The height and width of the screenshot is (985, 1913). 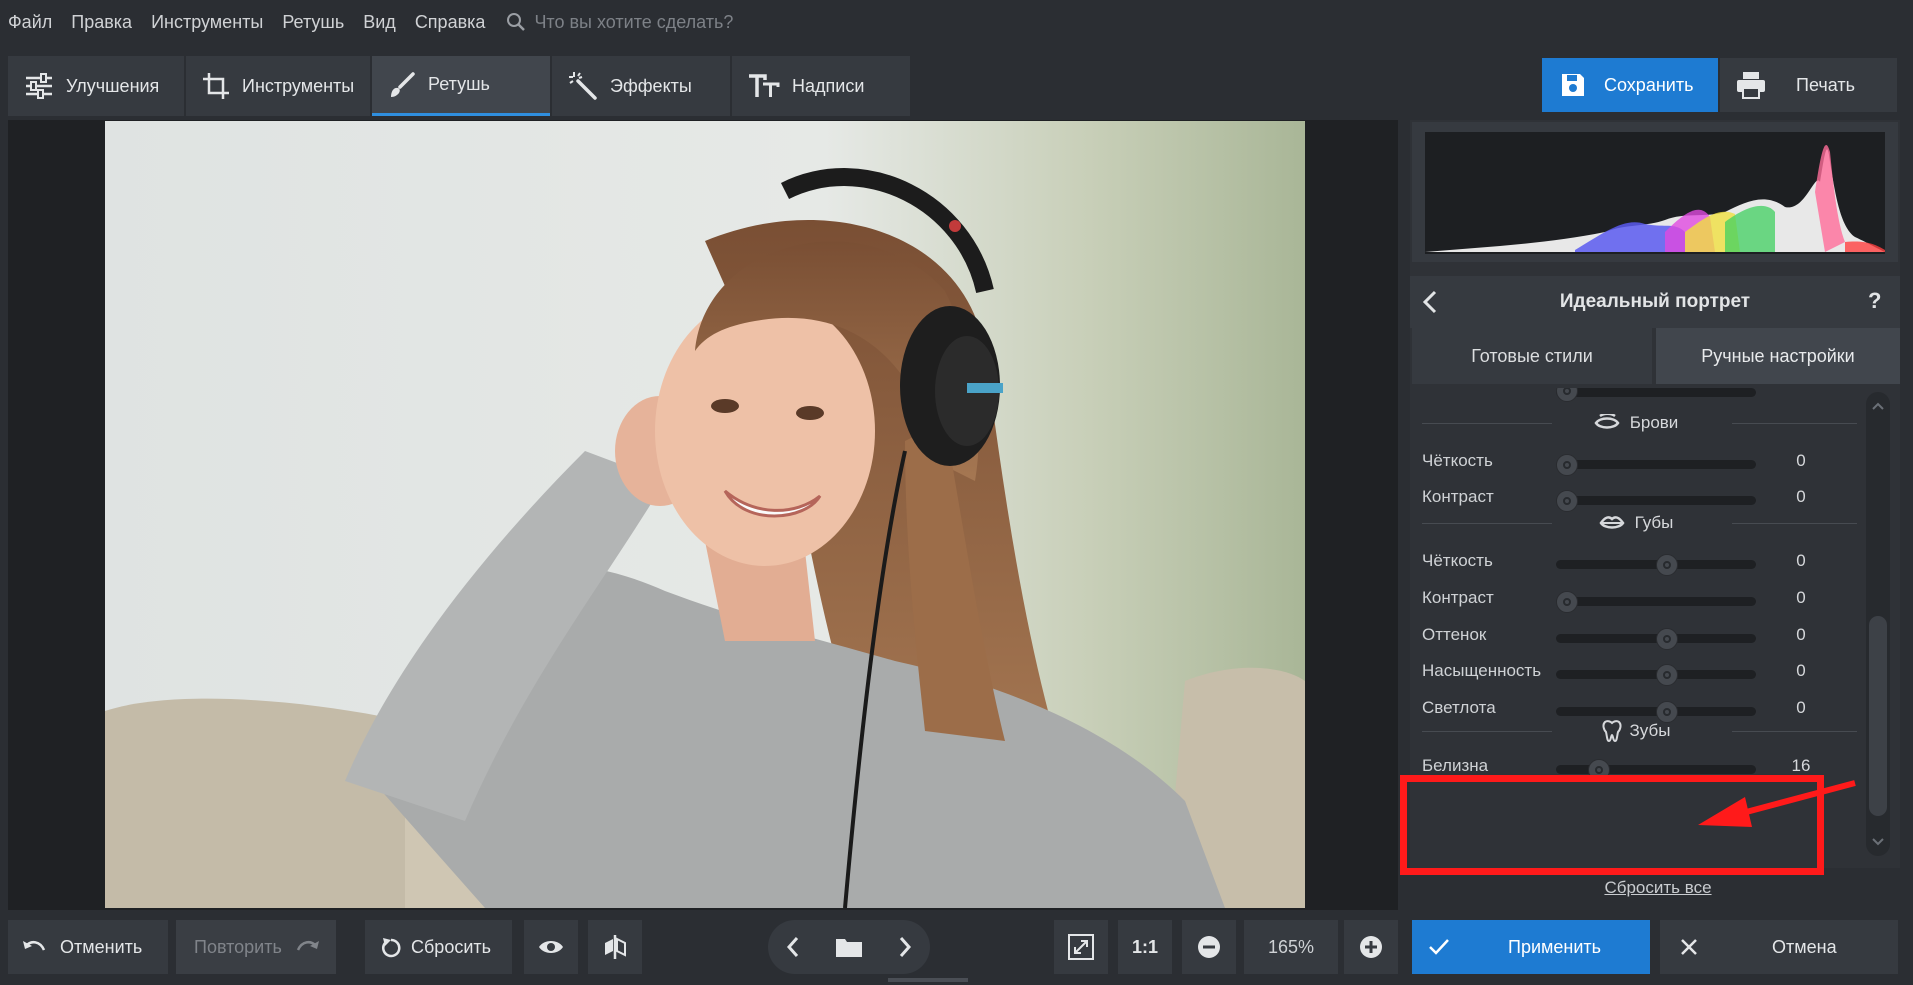 I want to click on reset-button: Сбросить, so click(x=438, y=947).